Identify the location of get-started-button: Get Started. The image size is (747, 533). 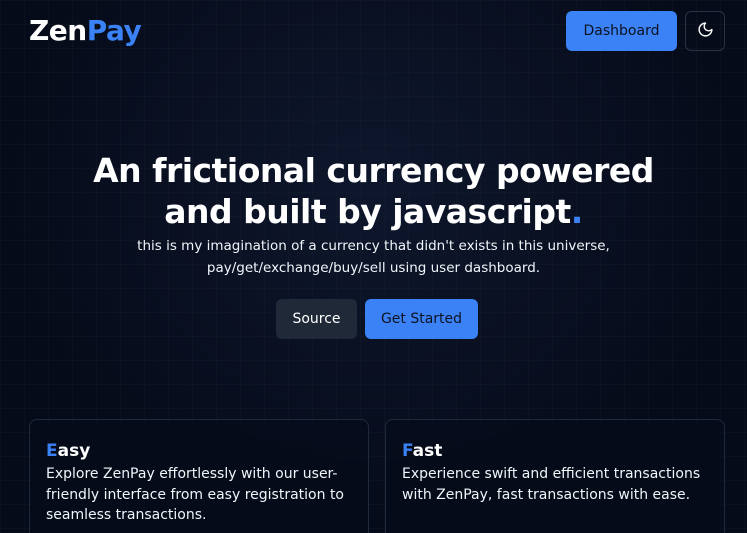
(421, 319).